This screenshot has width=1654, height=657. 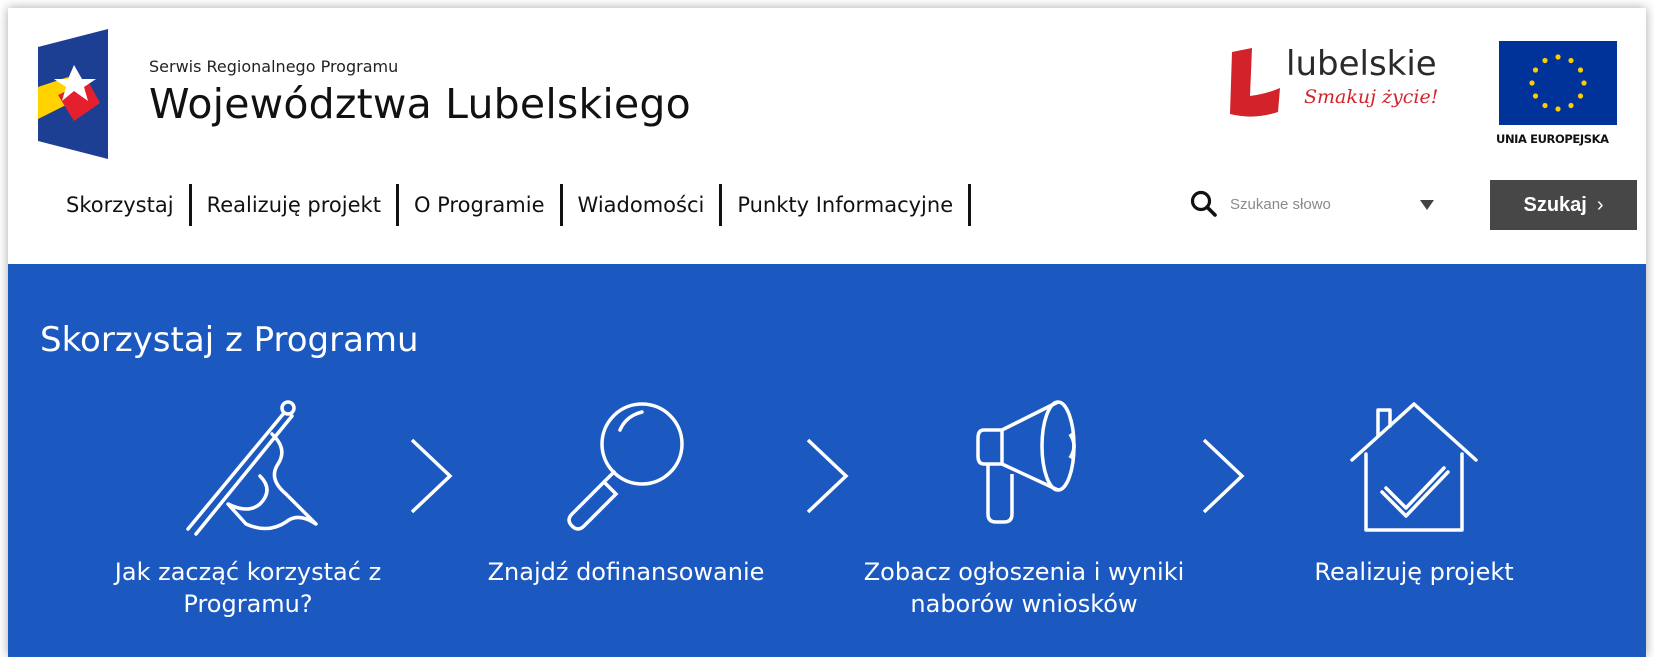 I want to click on lubelskie-slogan: Smakuj życie!, so click(x=1371, y=97).